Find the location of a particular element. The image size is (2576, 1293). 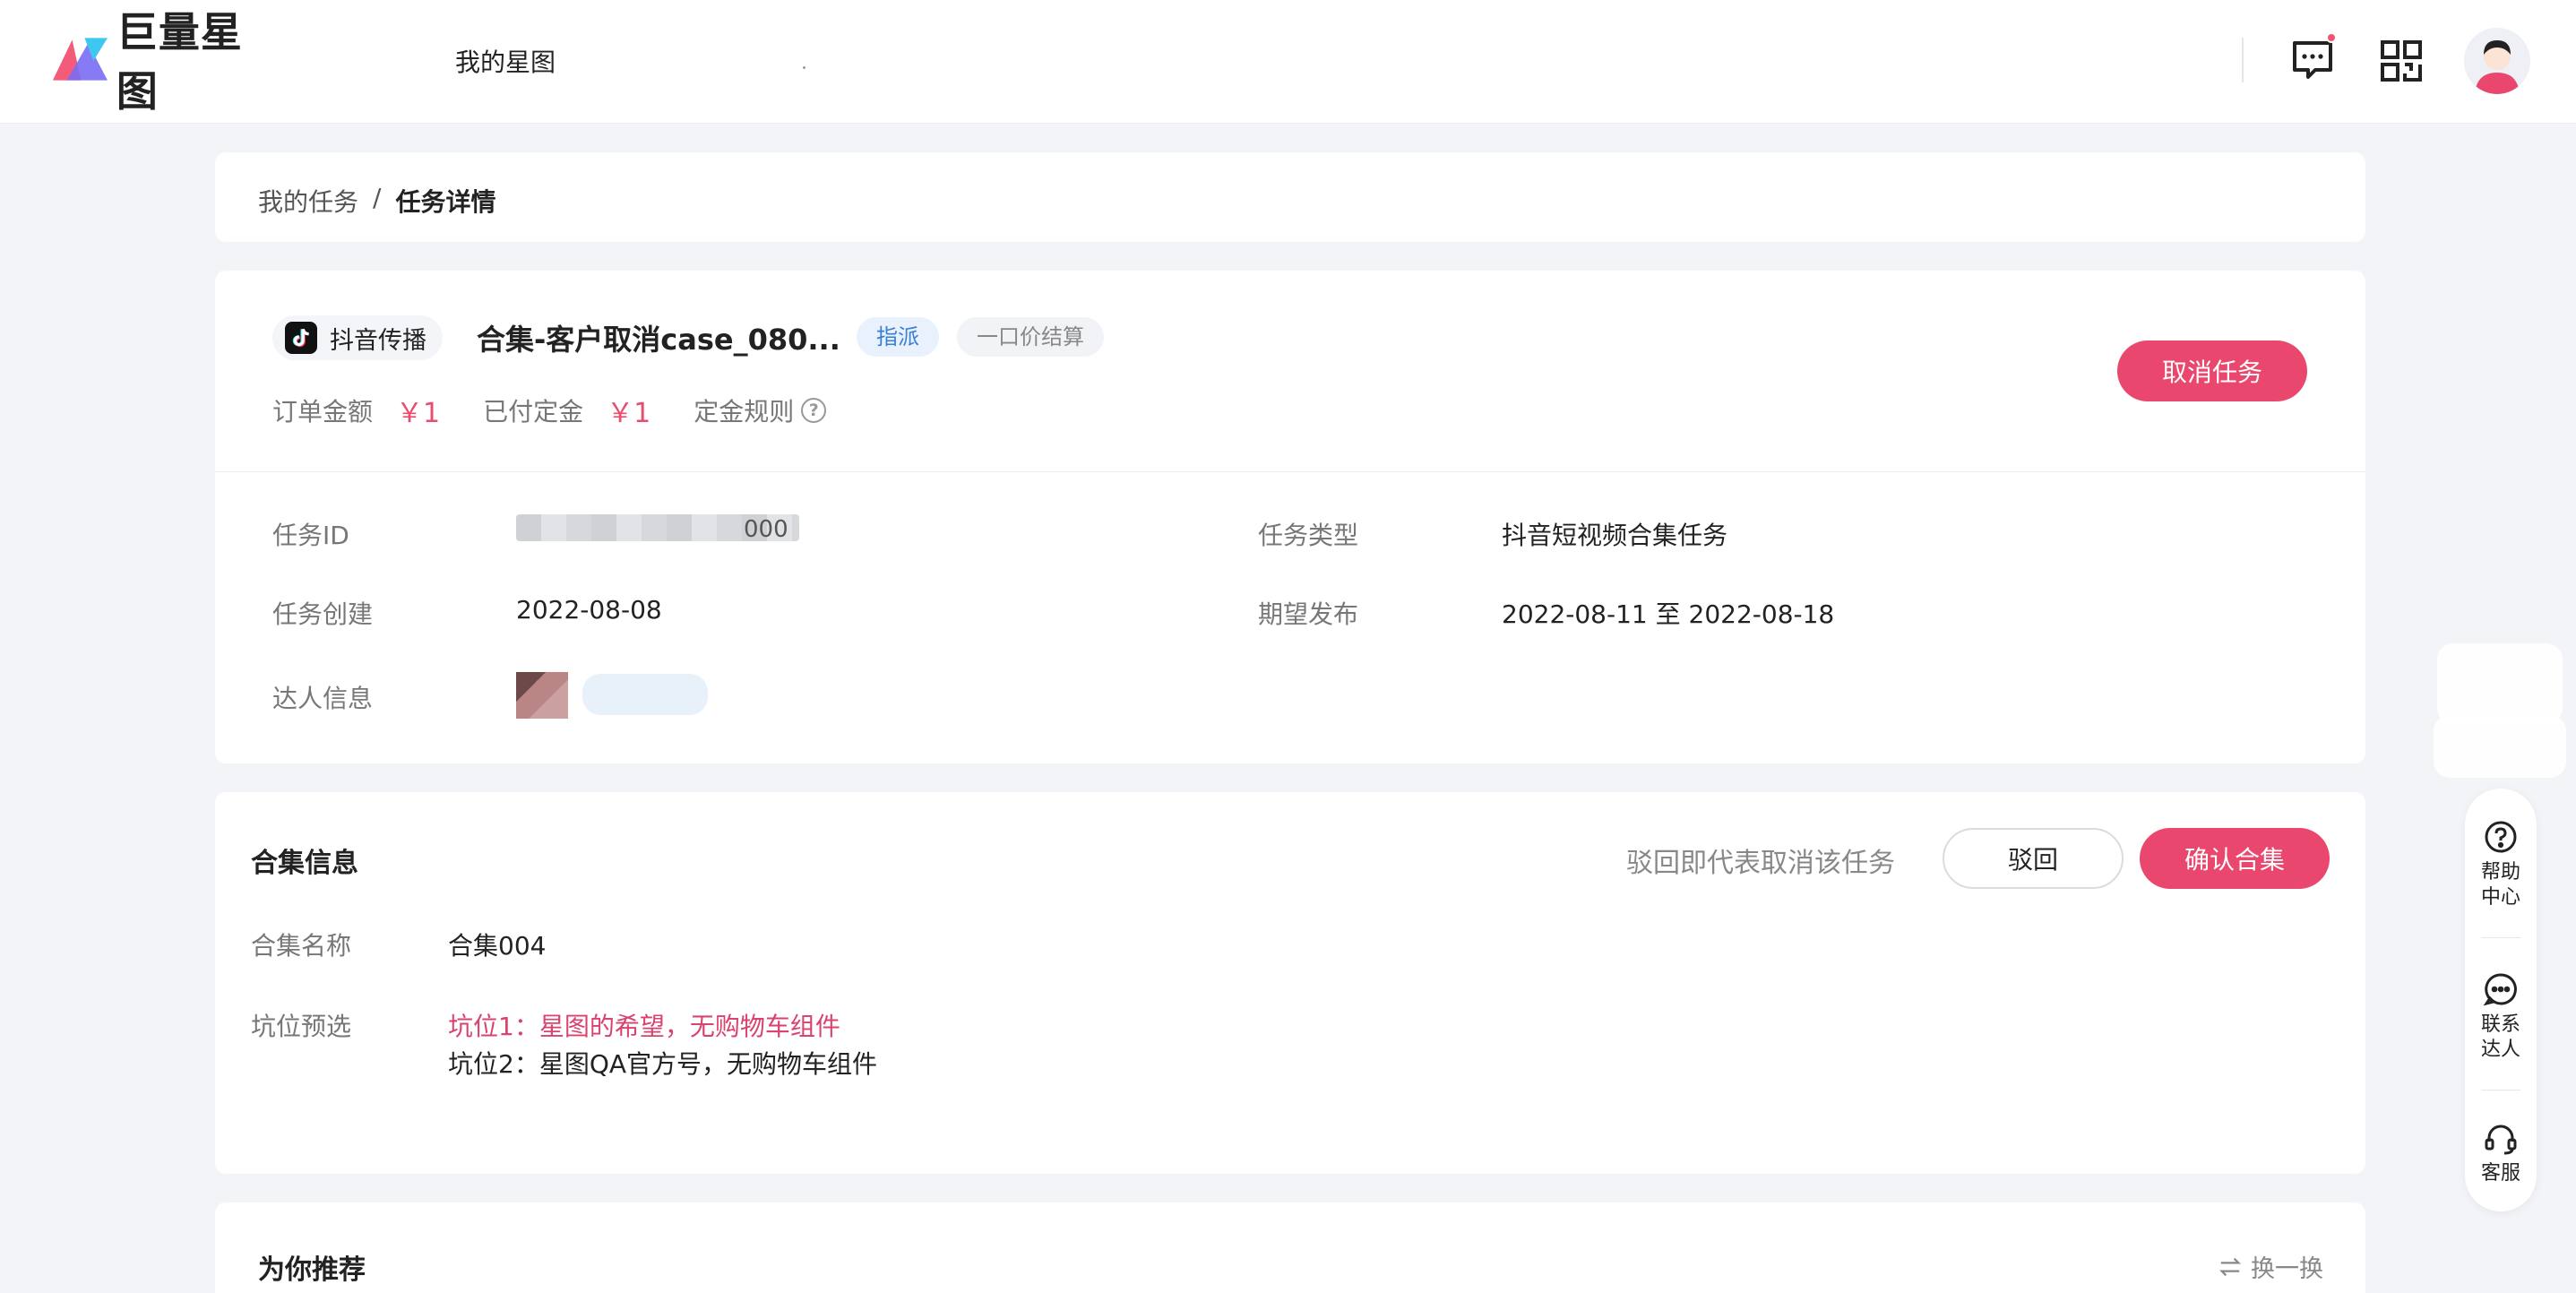

task-id-label: 任务ID is located at coordinates (310, 535).